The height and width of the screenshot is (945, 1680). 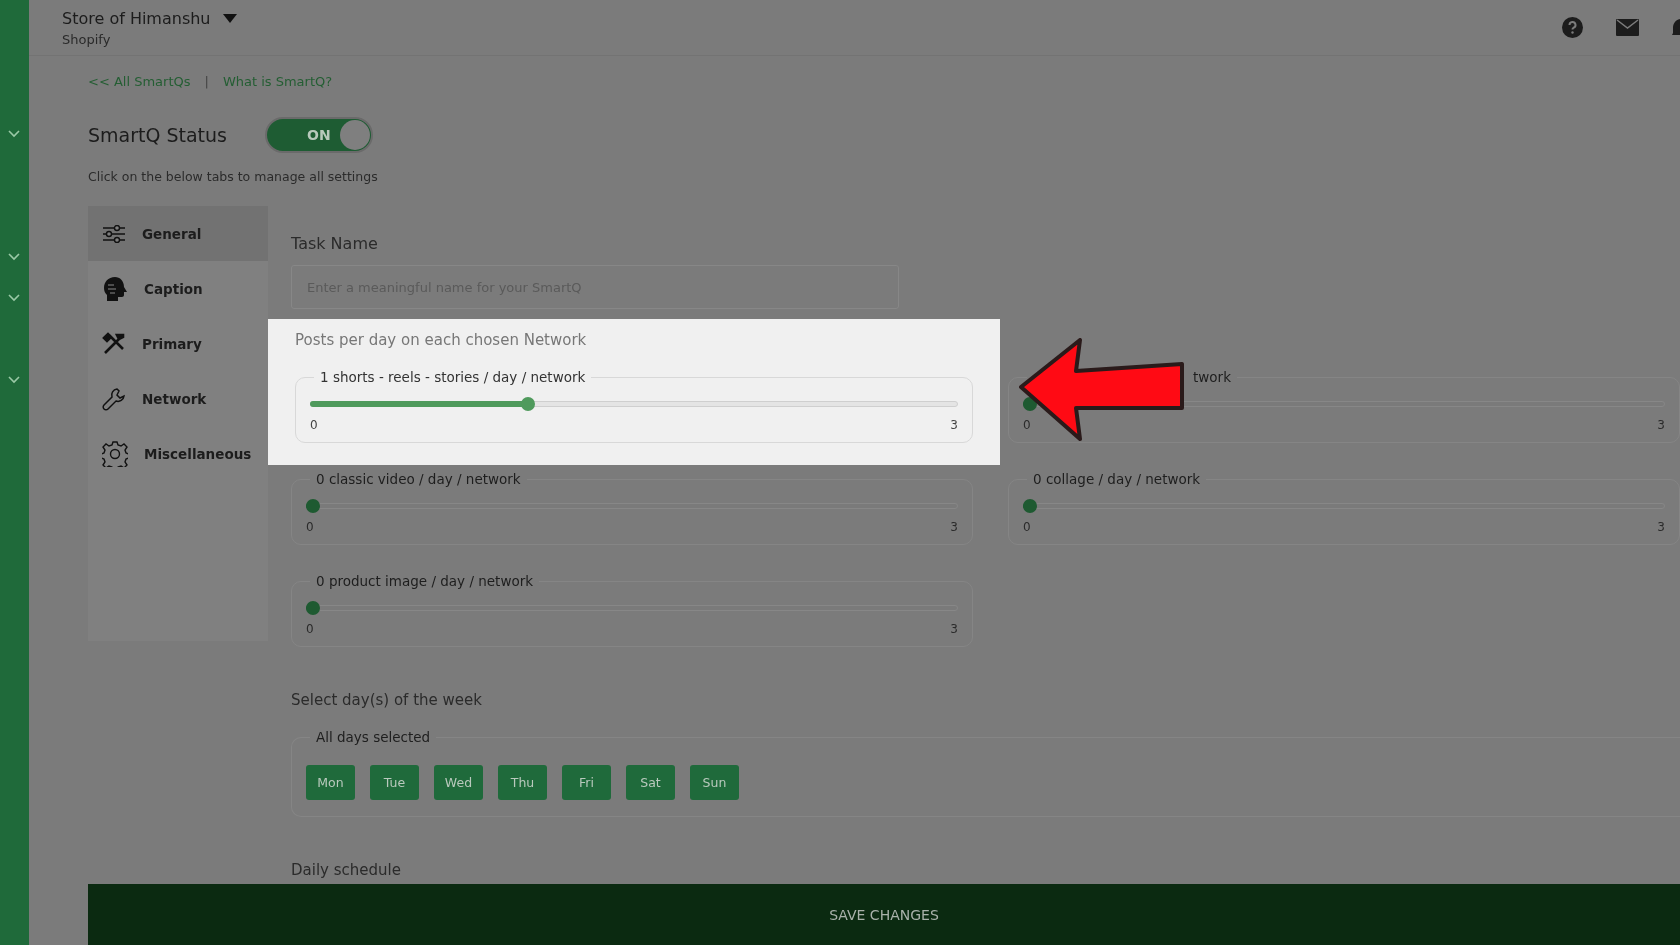 What do you see at coordinates (425, 581) in the screenshot?
I see `slider-label: 0 product image / day / network` at bounding box center [425, 581].